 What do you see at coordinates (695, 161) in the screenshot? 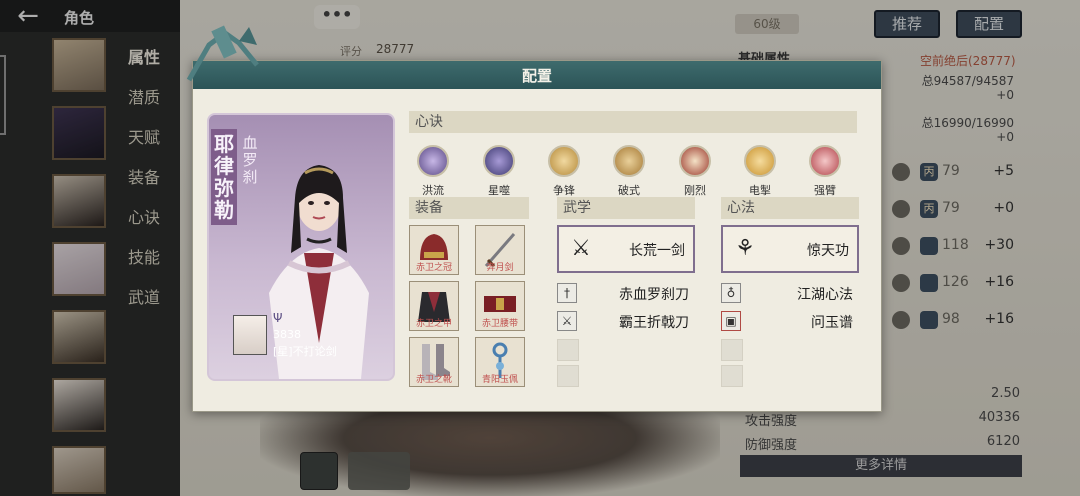
I see `ganglie-skill-icon` at bounding box center [695, 161].